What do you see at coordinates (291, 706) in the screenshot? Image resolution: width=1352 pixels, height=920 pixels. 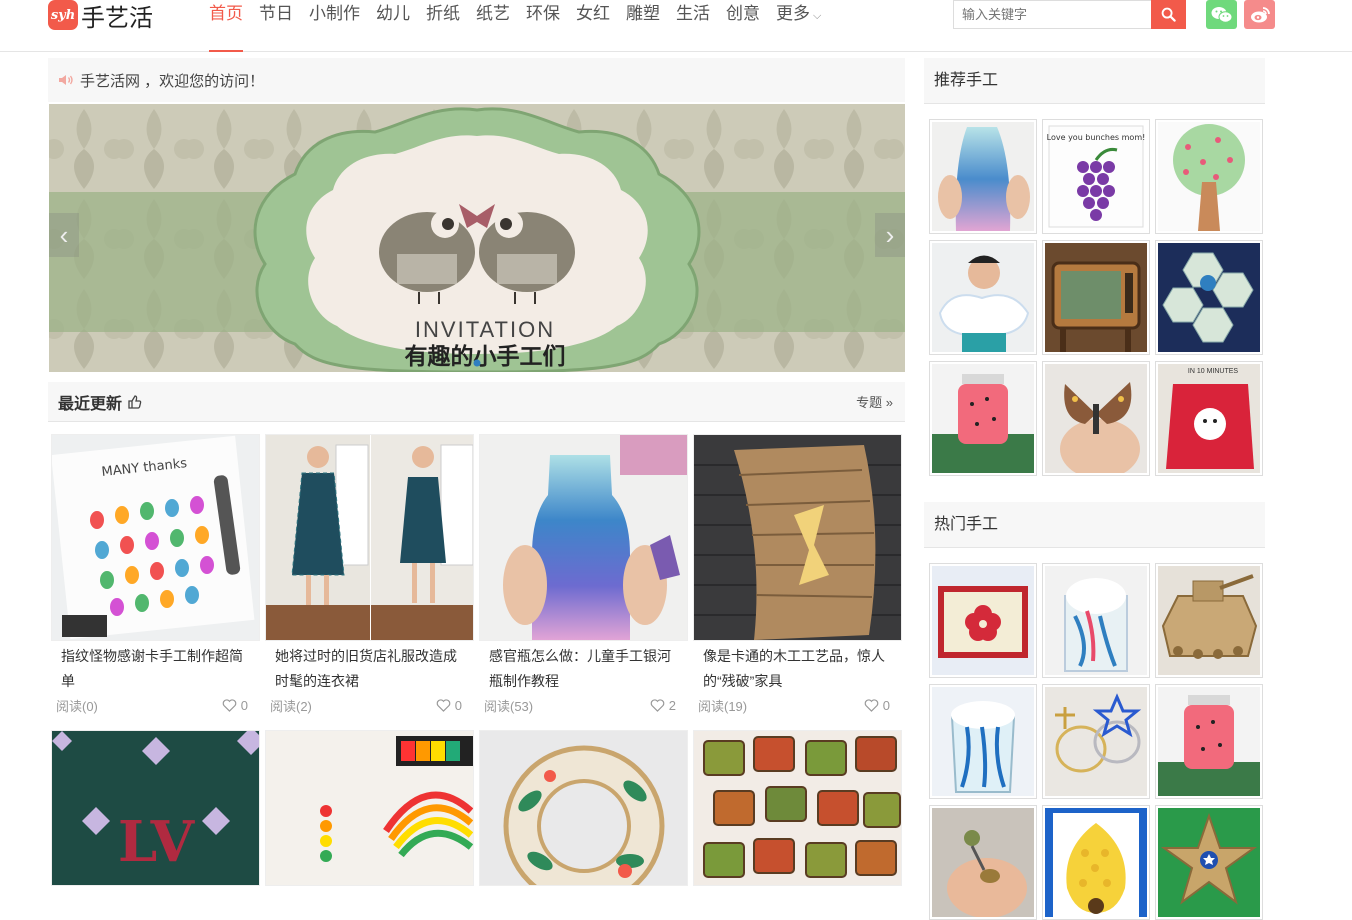 I see `read-count: 阅读(2)` at bounding box center [291, 706].